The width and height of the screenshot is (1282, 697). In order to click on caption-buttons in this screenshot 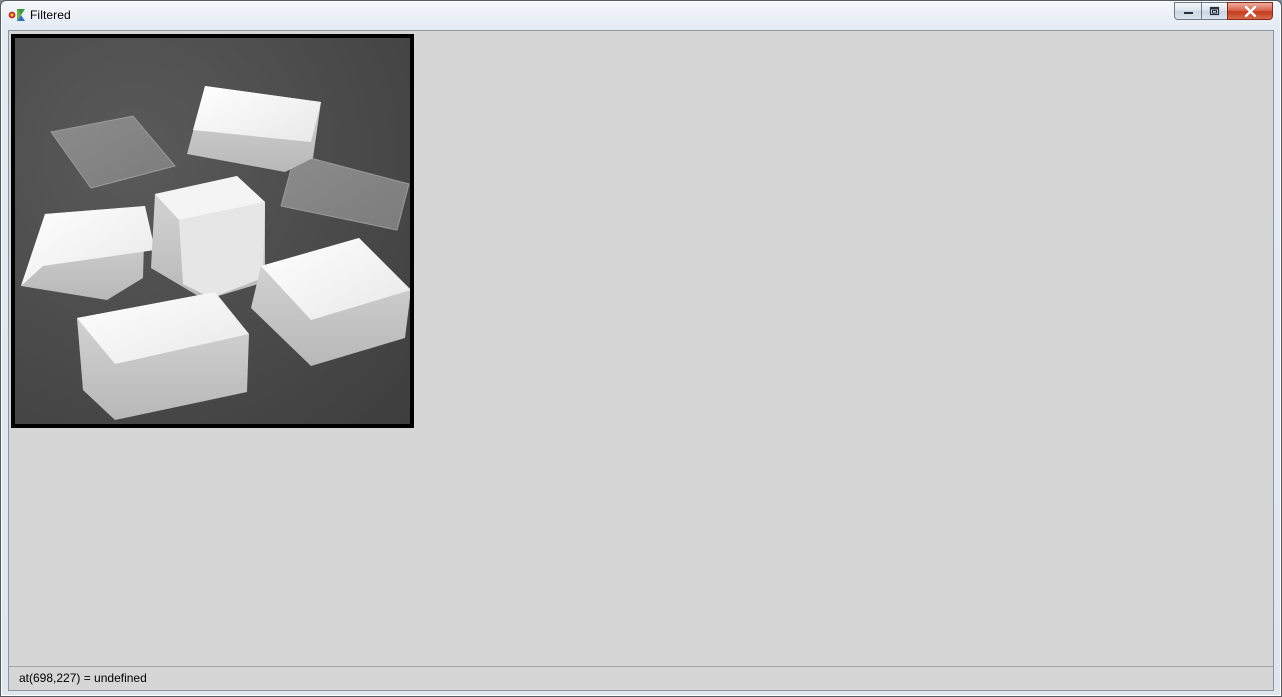, I will do `click(1223, 11)`.